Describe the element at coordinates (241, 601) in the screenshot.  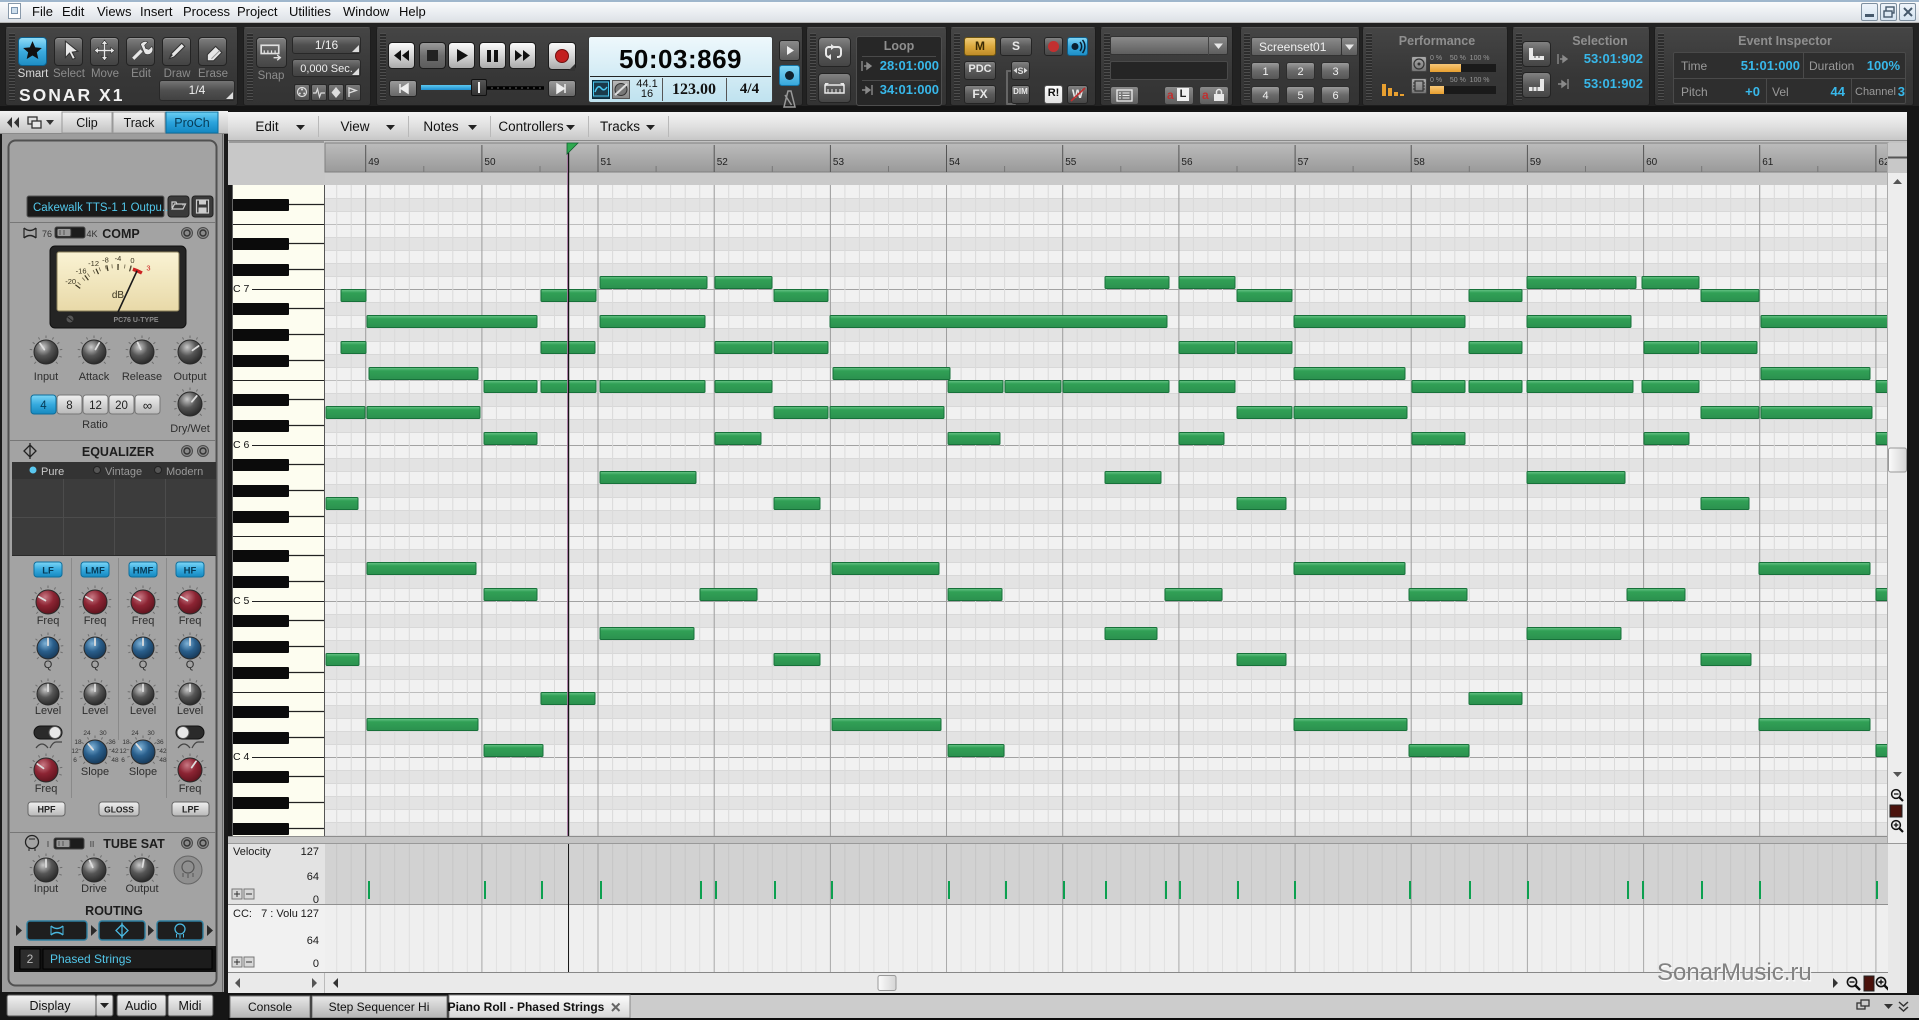
I see `svg-text: C 5` at that location.